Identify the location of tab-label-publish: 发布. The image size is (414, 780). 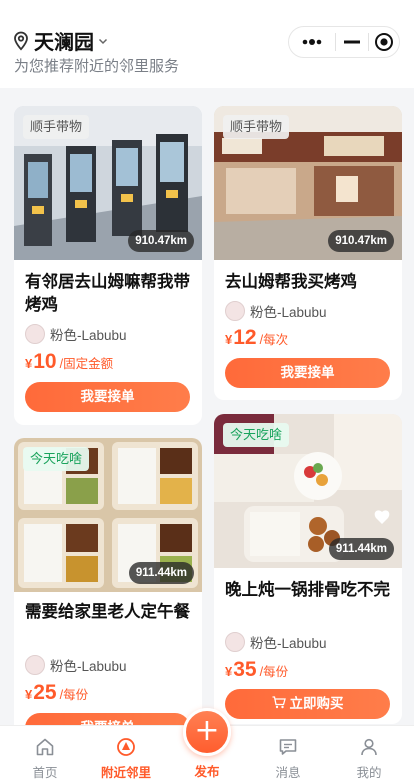
(207, 772).